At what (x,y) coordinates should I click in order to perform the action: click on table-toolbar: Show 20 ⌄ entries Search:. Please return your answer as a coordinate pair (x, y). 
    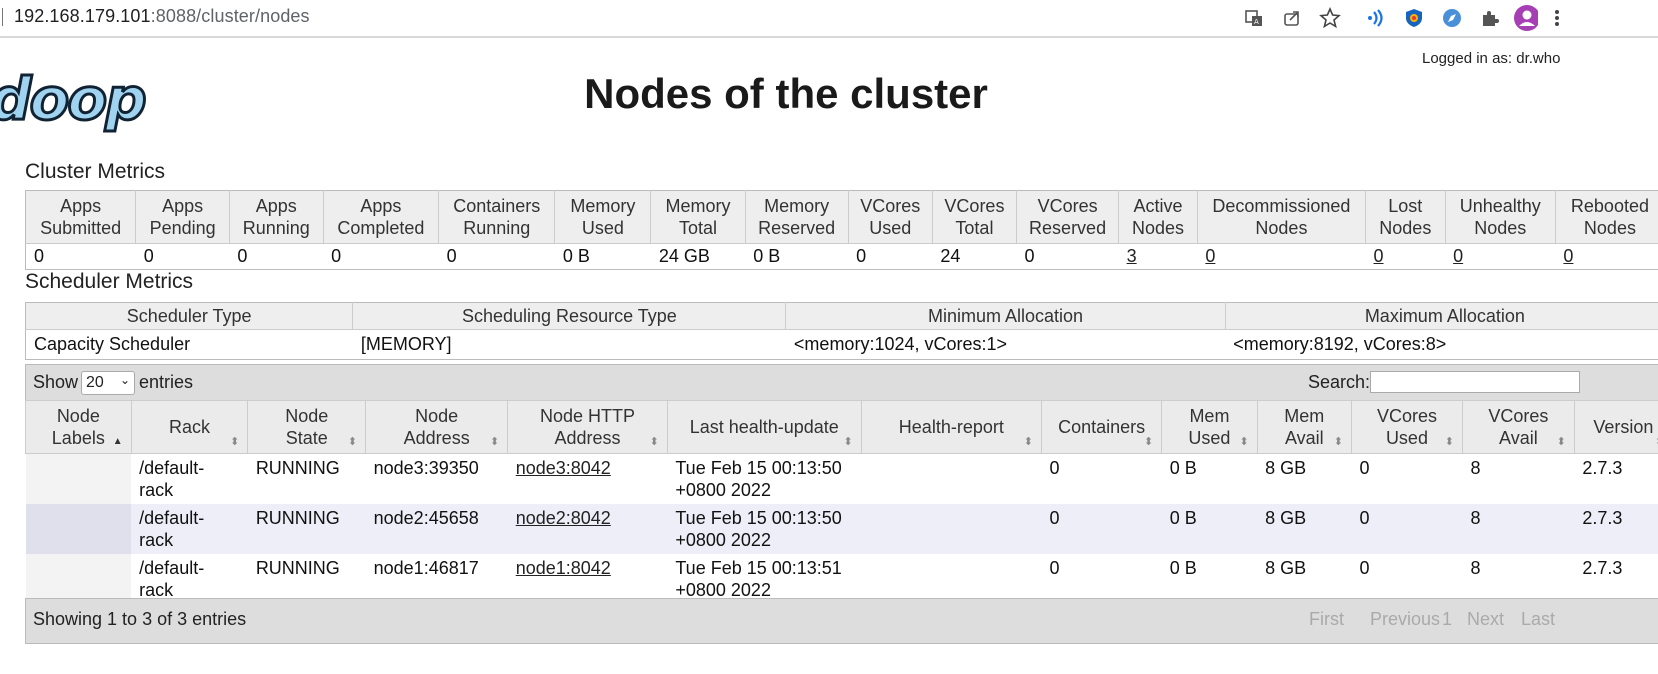
    Looking at the image, I should click on (841, 382).